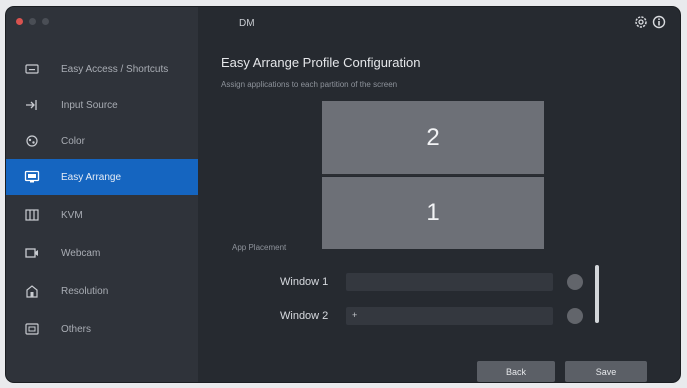 The width and height of the screenshot is (687, 388). I want to click on sidebar-item-label: KVM, so click(72, 215).